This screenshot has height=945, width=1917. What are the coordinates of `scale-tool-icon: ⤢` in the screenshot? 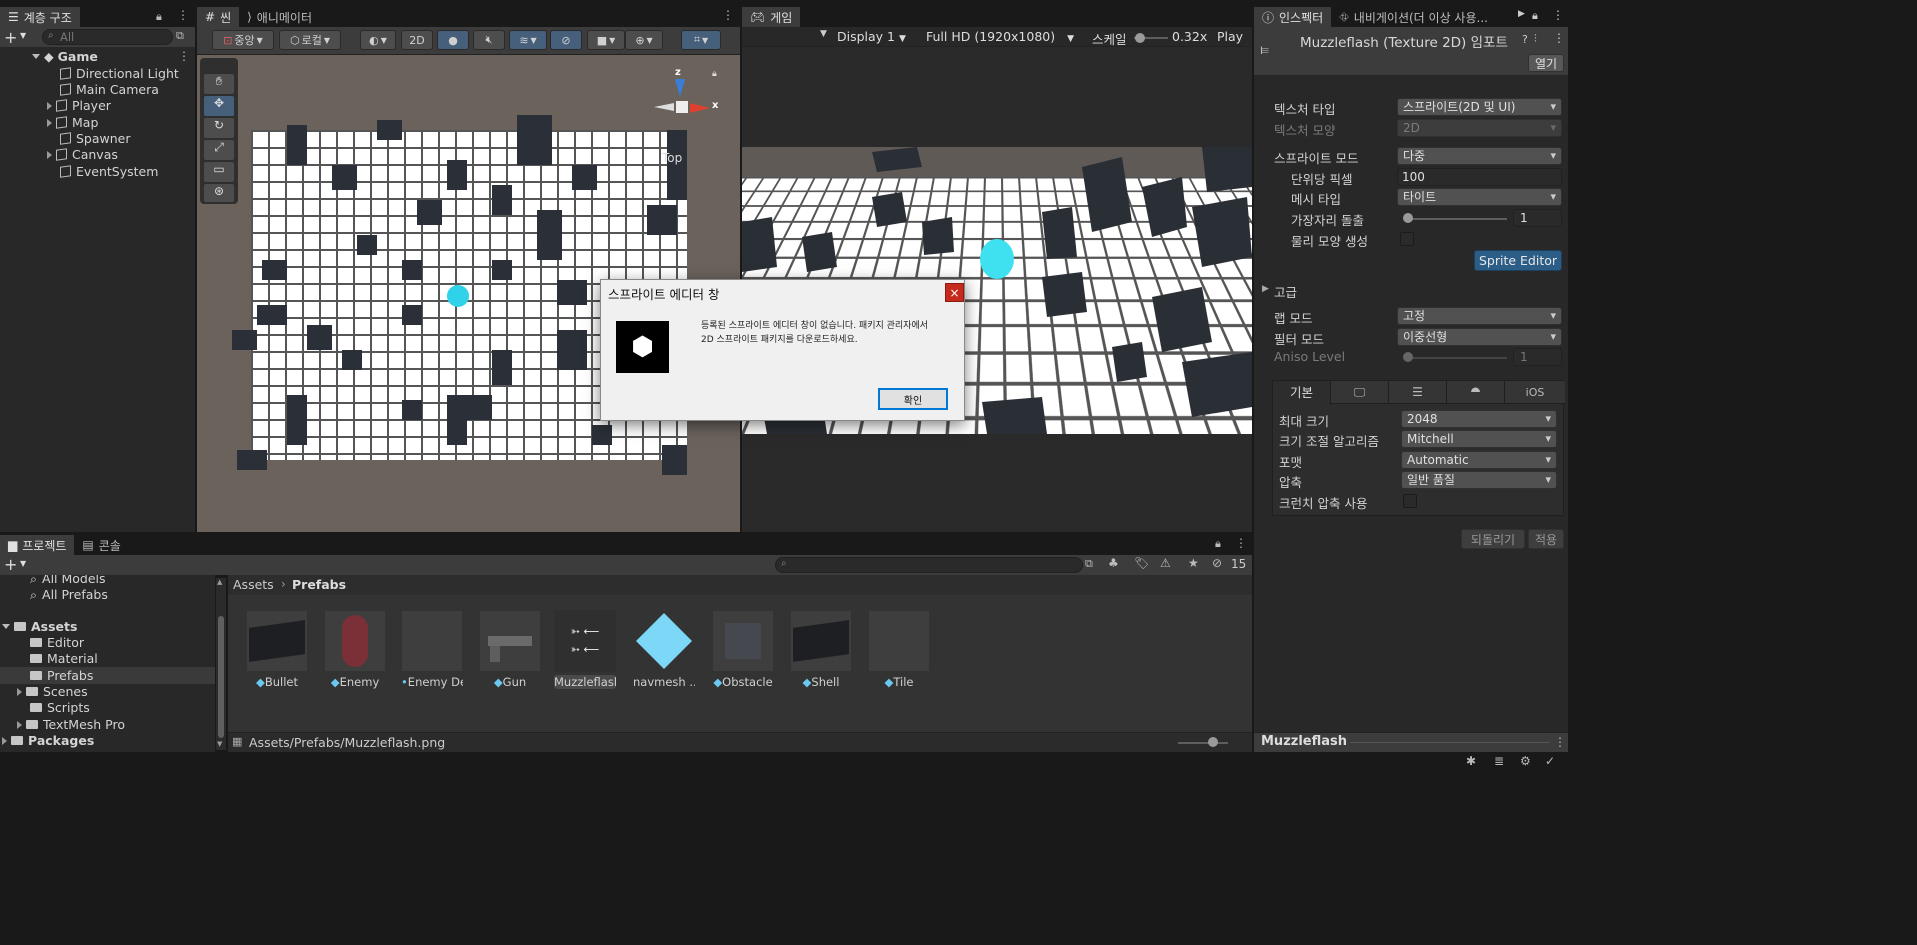 It's located at (219, 150).